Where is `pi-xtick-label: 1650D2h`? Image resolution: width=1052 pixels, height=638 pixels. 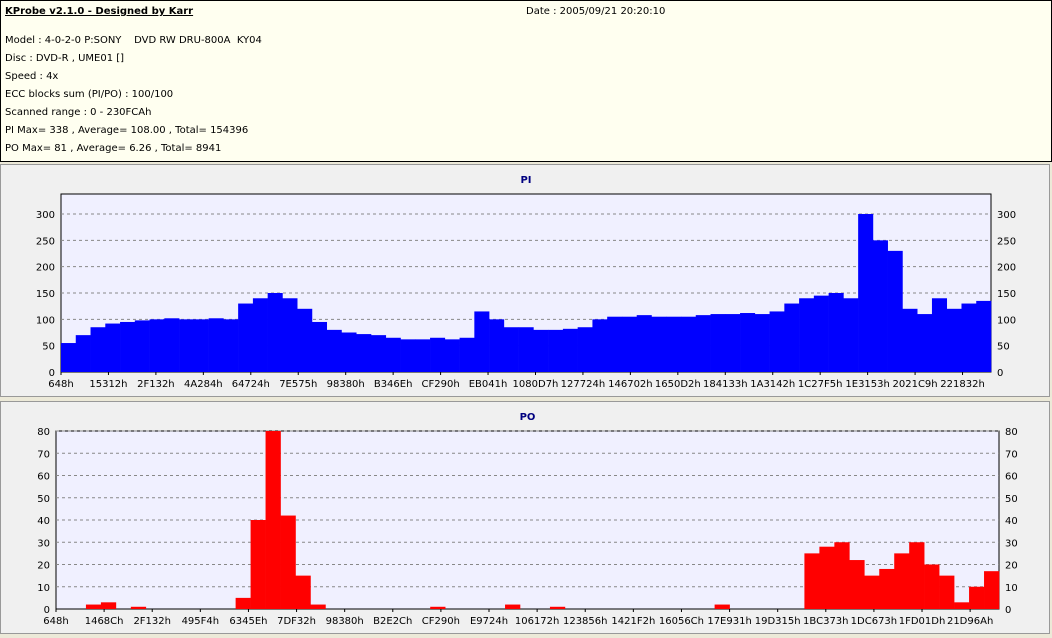 pi-xtick-label: 1650D2h is located at coordinates (678, 384).